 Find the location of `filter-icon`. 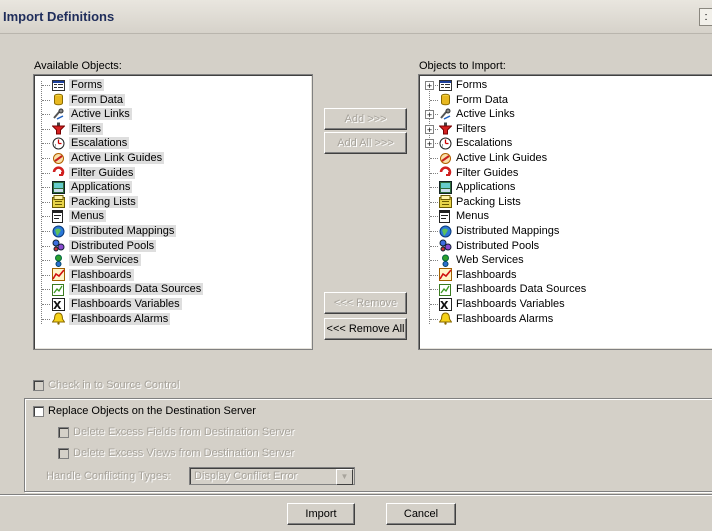

filter-icon is located at coordinates (58, 128).